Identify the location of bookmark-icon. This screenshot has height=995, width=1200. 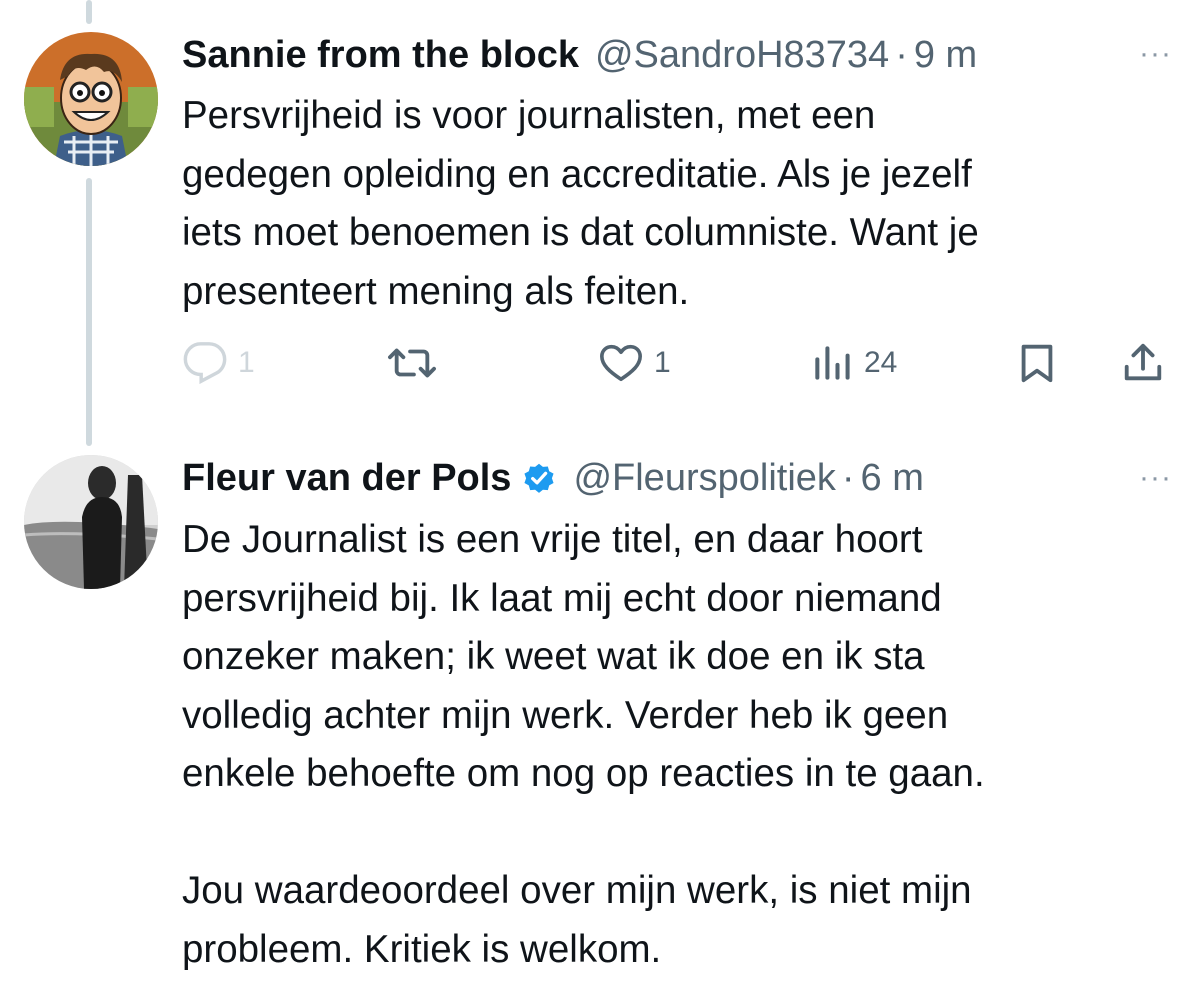
(1037, 363).